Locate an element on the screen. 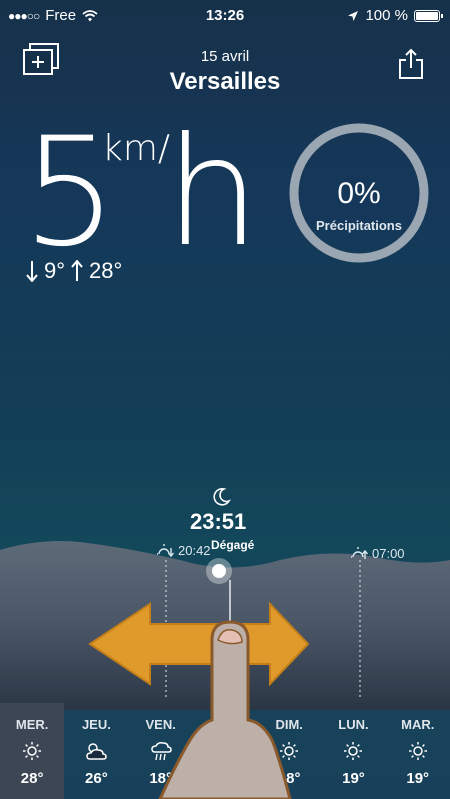 The image size is (450, 799). wind-unit-h: h is located at coordinates (213, 193).